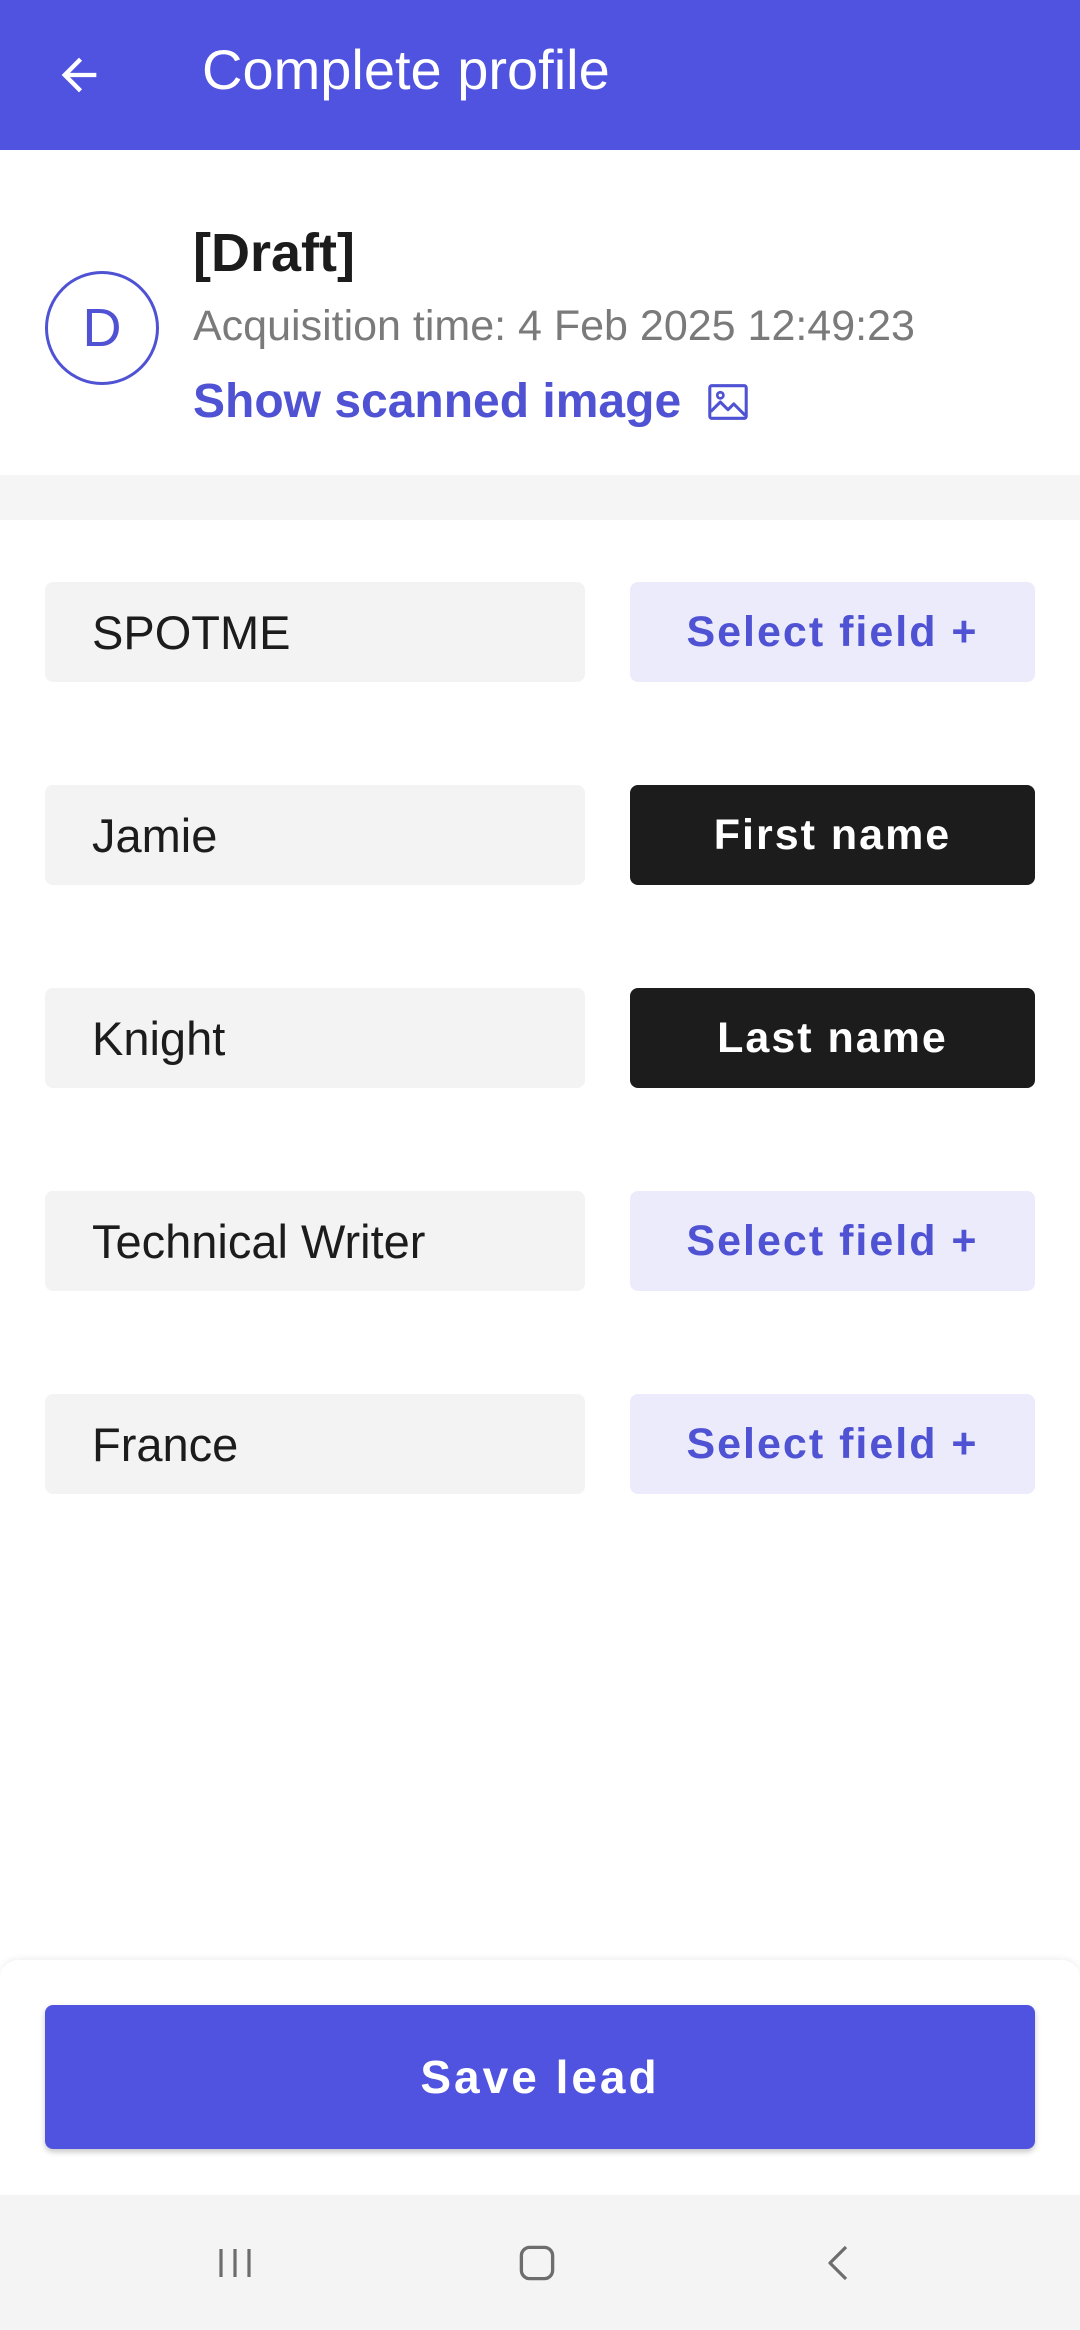 This screenshot has width=1080, height=2330. Describe the element at coordinates (728, 401) in the screenshot. I see `image-icon` at that location.